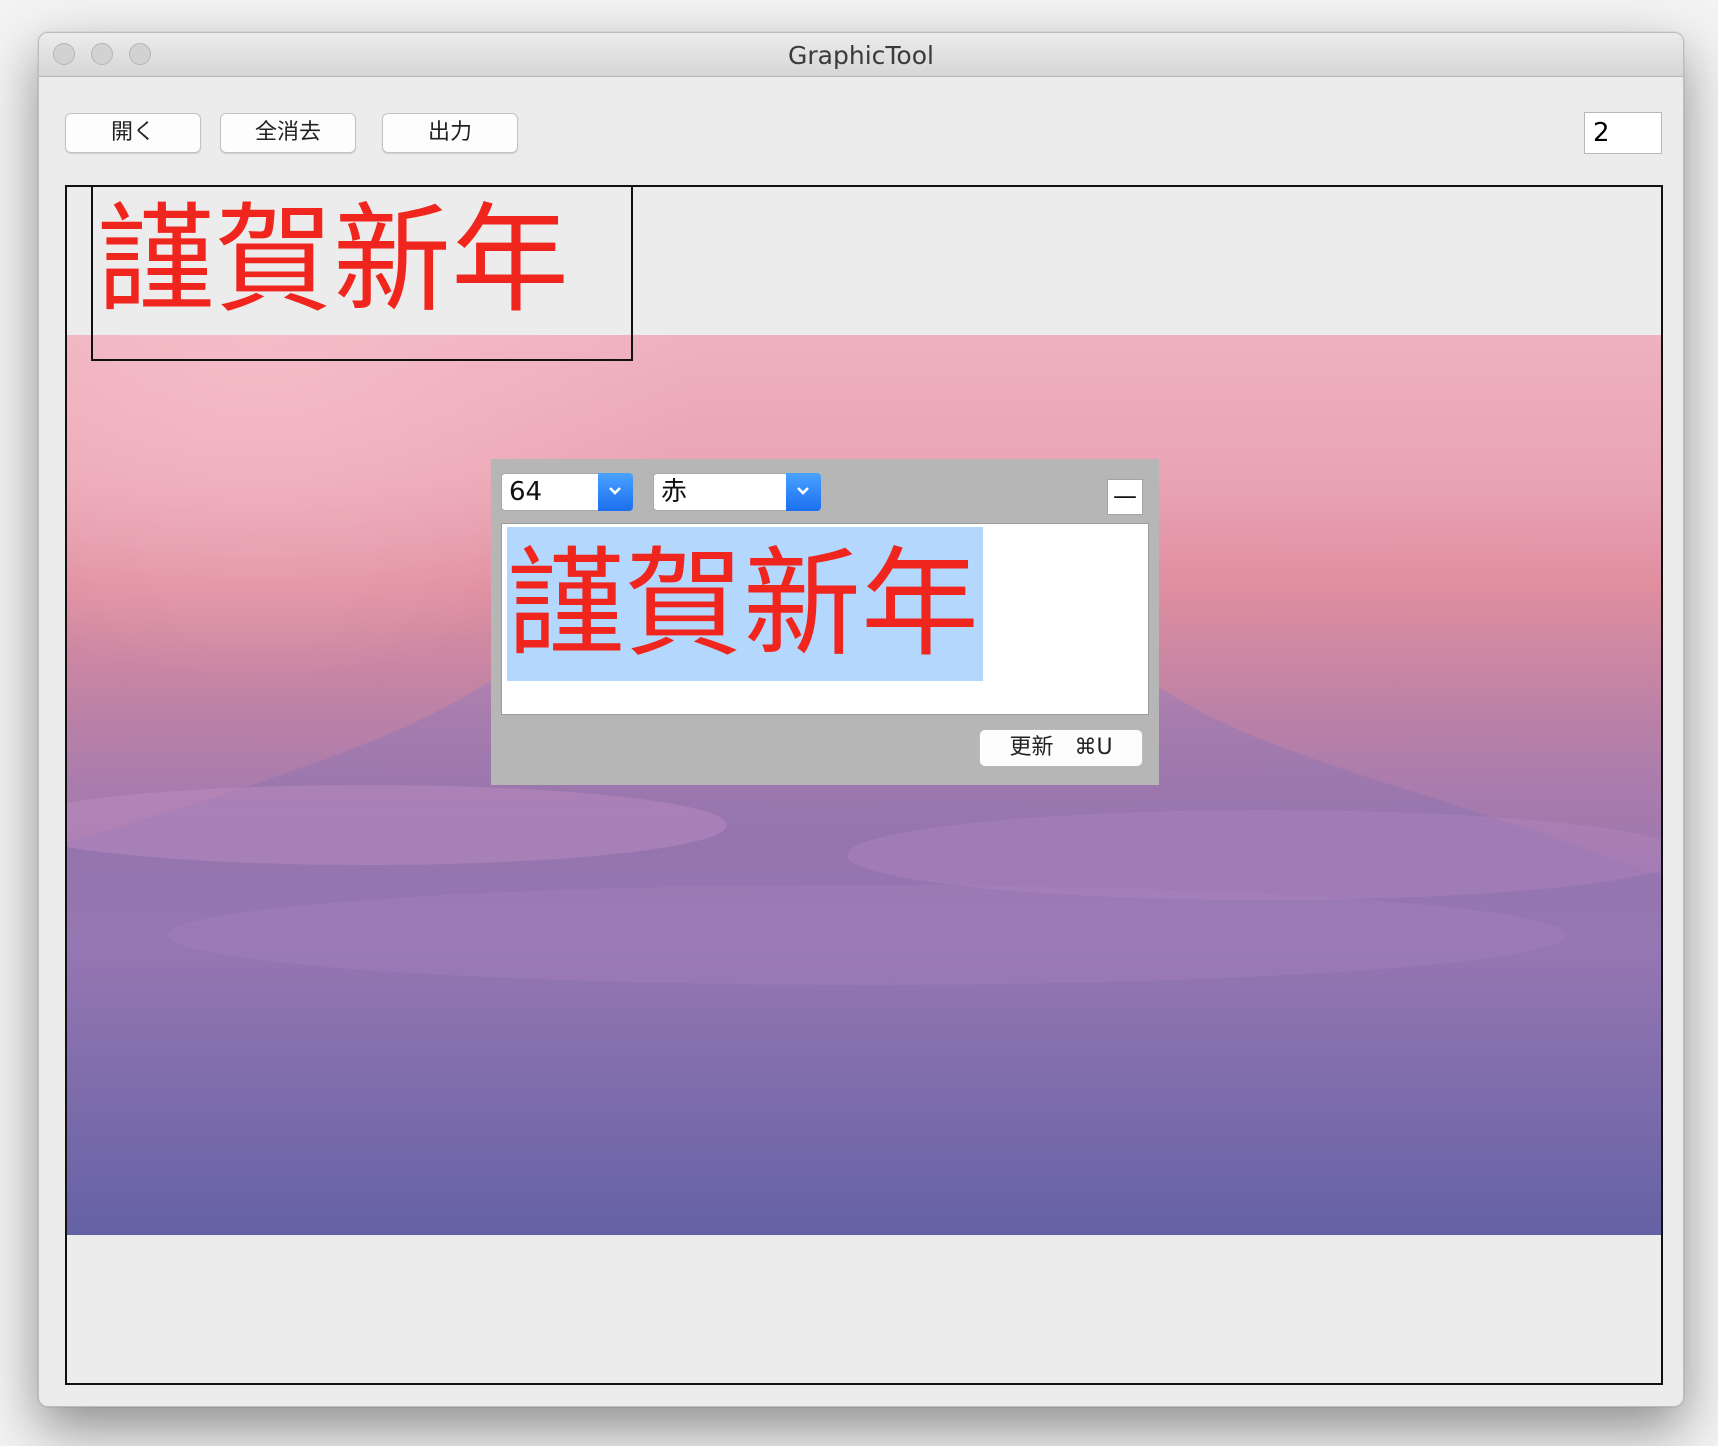 The image size is (1718, 1446). I want to click on font-size-value: 64, so click(526, 492).